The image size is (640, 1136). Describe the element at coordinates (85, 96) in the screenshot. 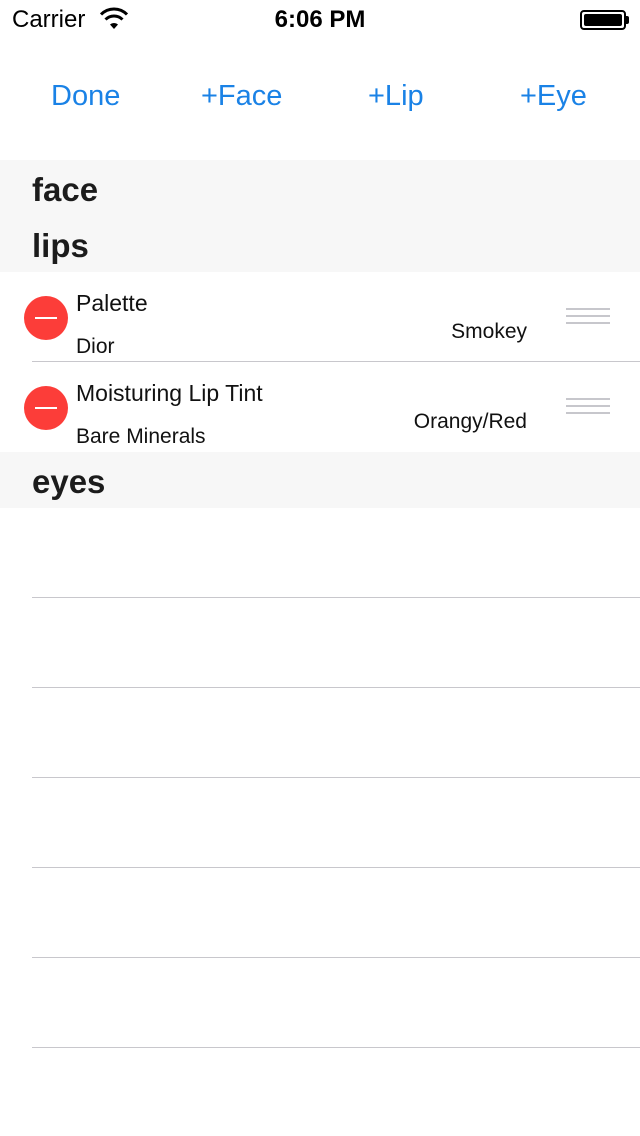

I see `done-button: Done` at that location.